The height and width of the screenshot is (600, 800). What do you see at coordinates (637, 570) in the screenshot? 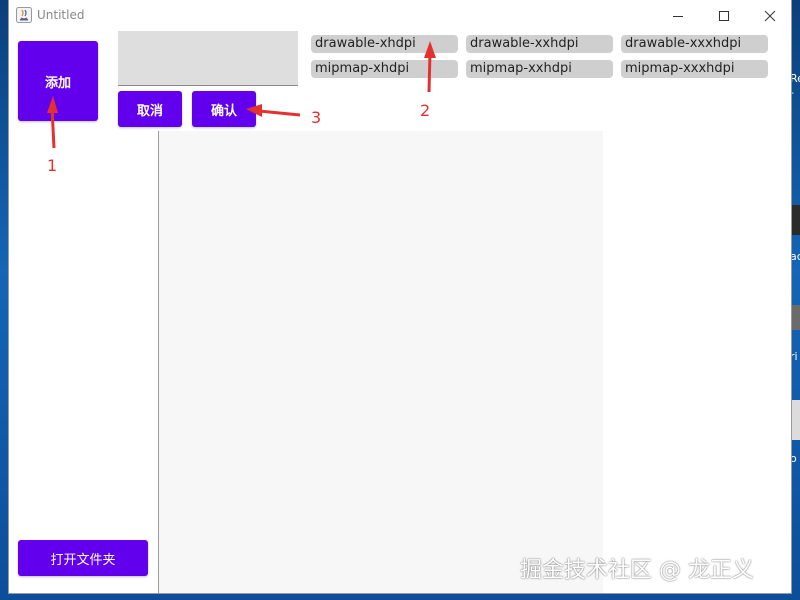
I see `watermark: 掘金技术社区 @ 龙正义` at bounding box center [637, 570].